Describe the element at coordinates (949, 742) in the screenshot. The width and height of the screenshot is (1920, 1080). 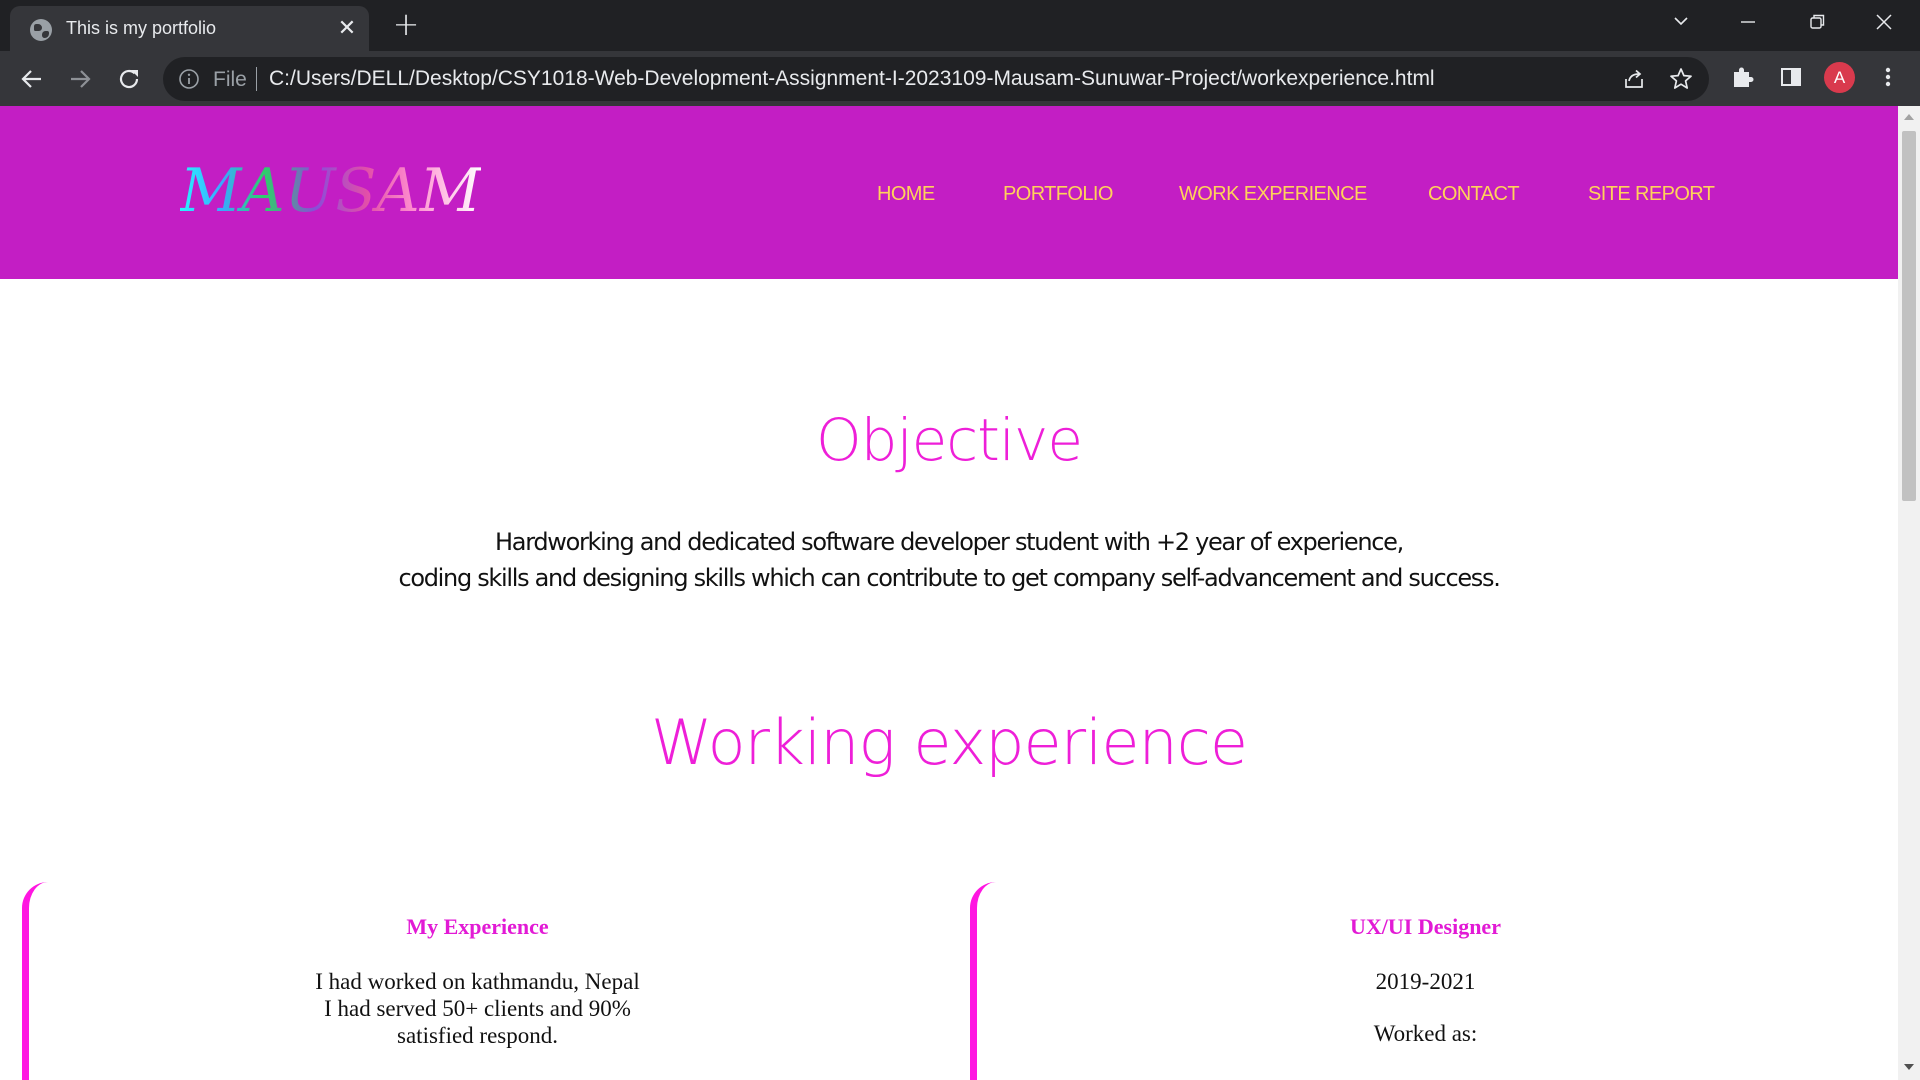
I see `working-experience-heading: Working experience` at that location.